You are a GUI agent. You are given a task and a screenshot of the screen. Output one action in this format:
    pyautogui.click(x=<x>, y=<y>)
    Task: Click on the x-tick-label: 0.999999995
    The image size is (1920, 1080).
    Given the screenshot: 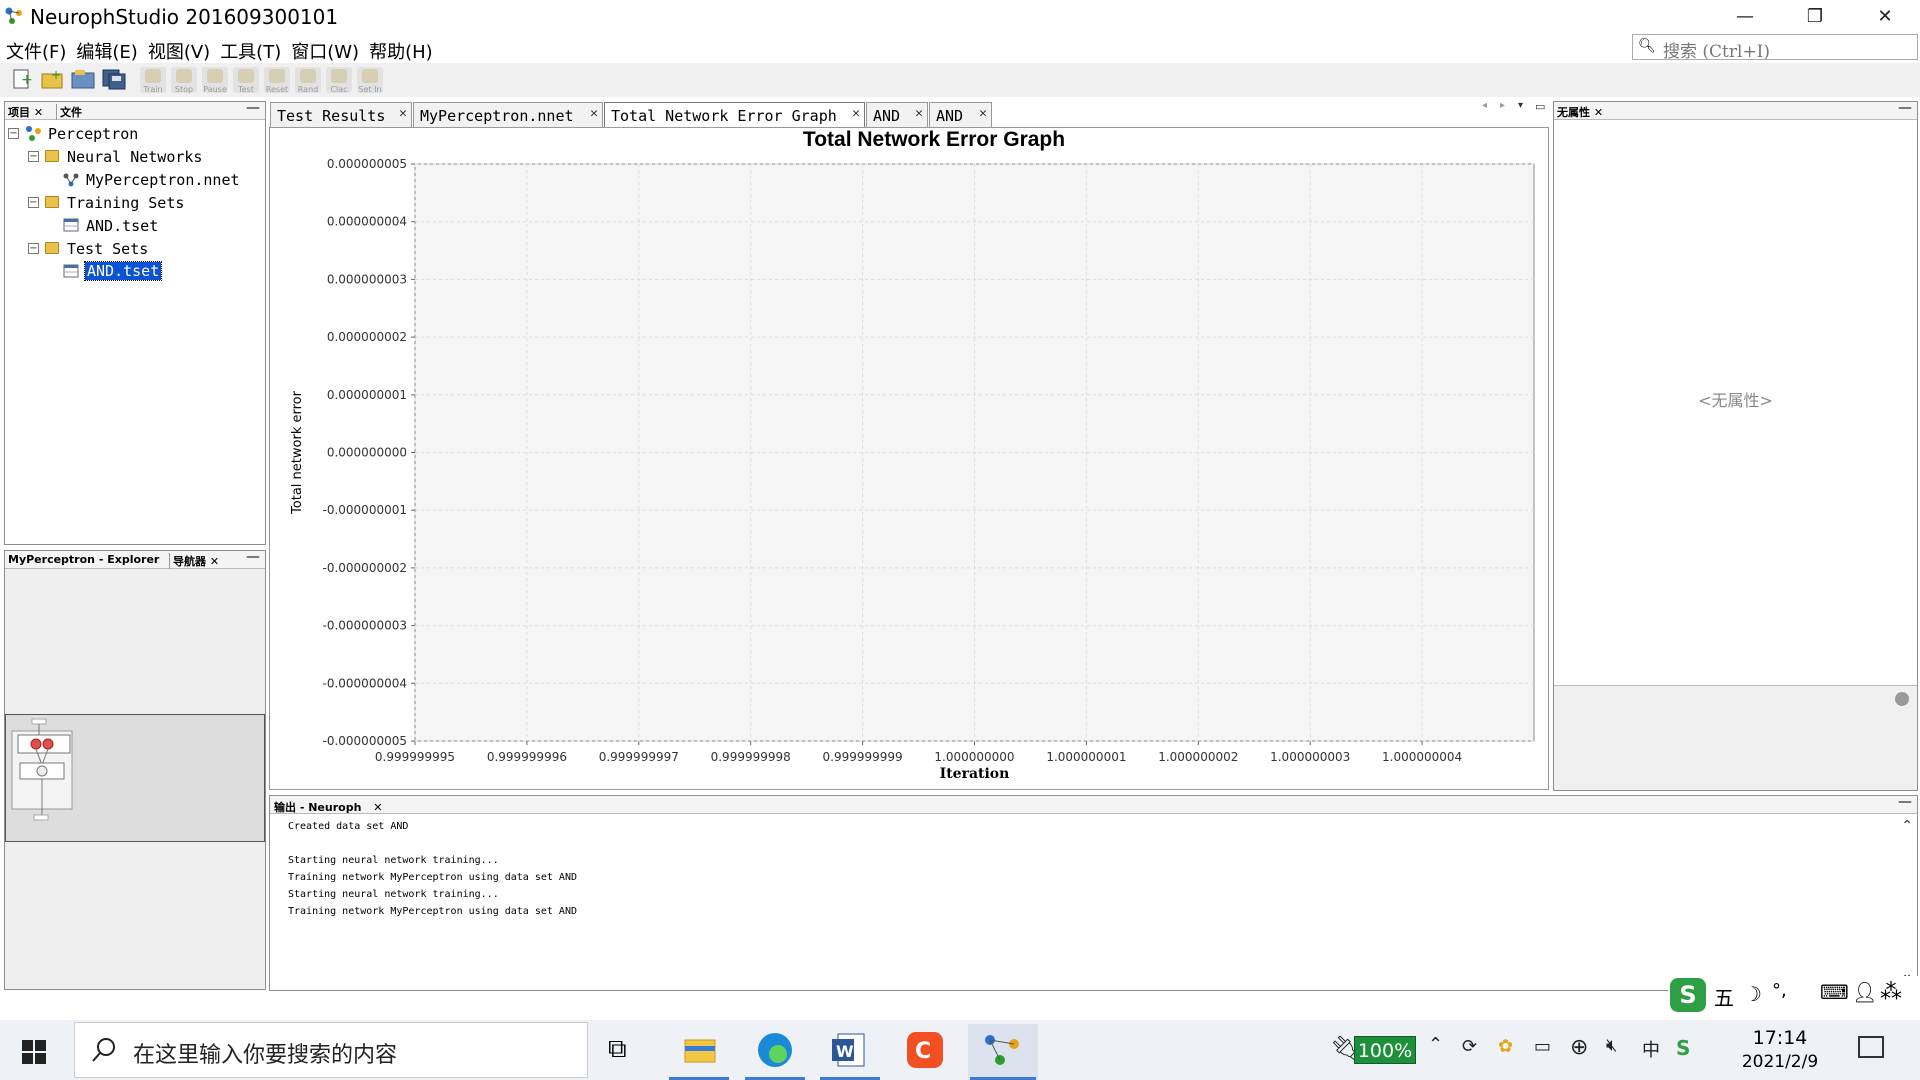 What is the action you would take?
    pyautogui.click(x=415, y=757)
    